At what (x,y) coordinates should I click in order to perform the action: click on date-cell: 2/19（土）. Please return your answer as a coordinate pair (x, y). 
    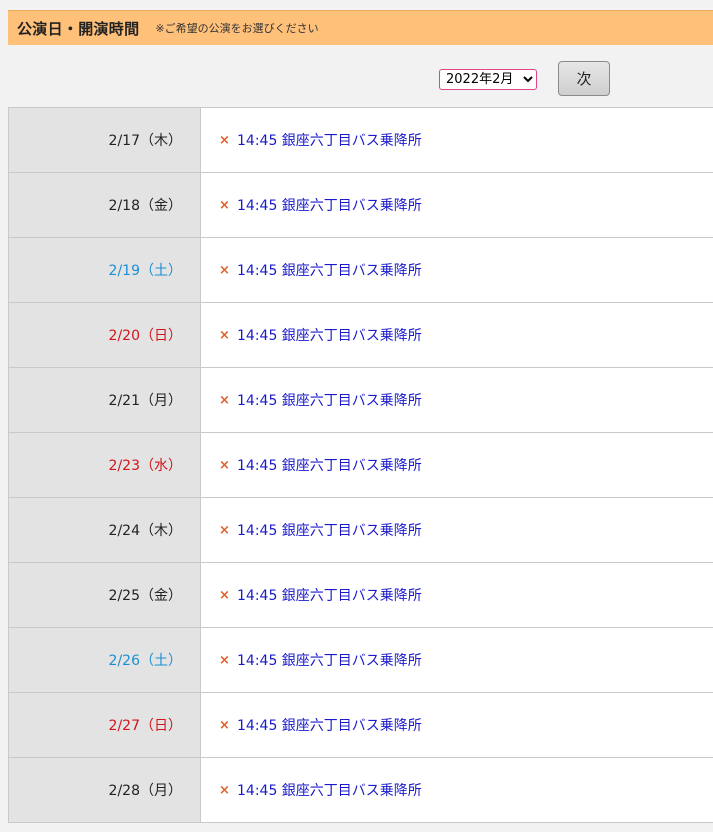
    Looking at the image, I should click on (105, 270).